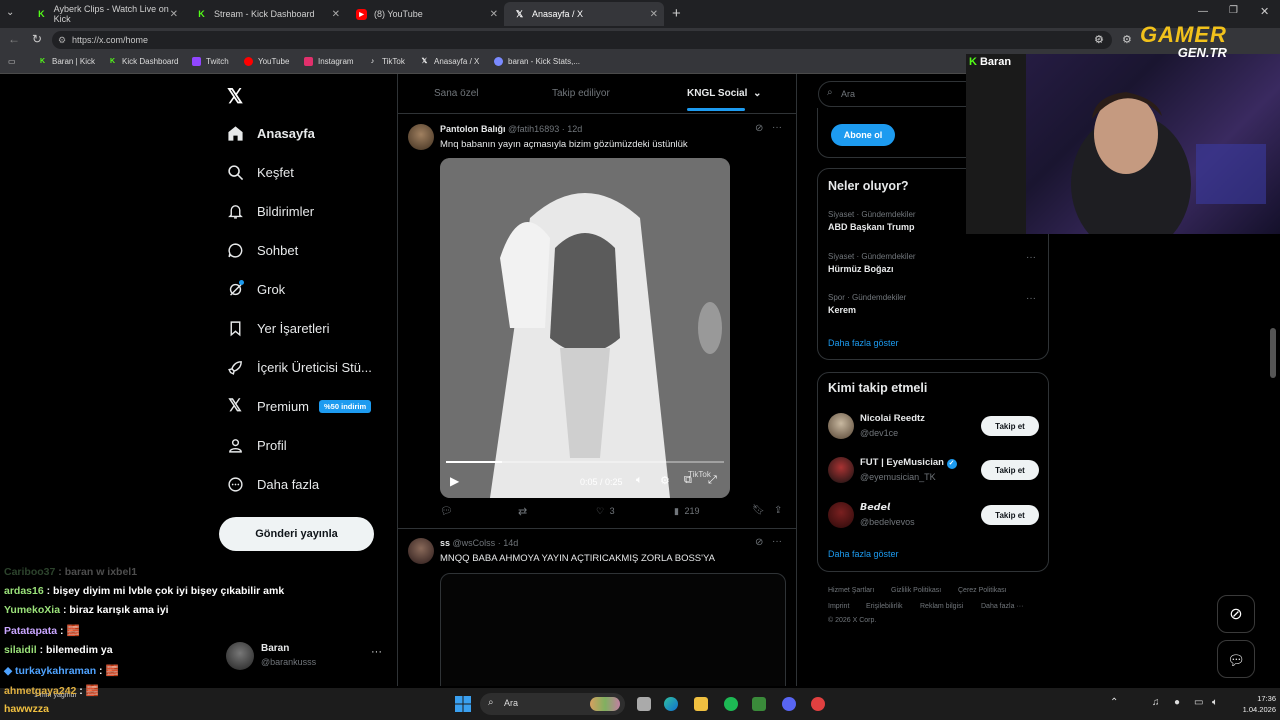  I want to click on bookmark-item: K Baran | Kick, so click(66, 61).